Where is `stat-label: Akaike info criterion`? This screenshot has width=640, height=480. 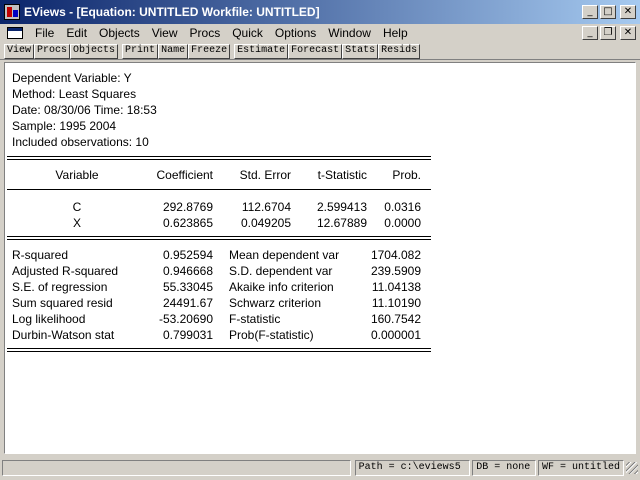
stat-label: Akaike info criterion is located at coordinates (281, 287).